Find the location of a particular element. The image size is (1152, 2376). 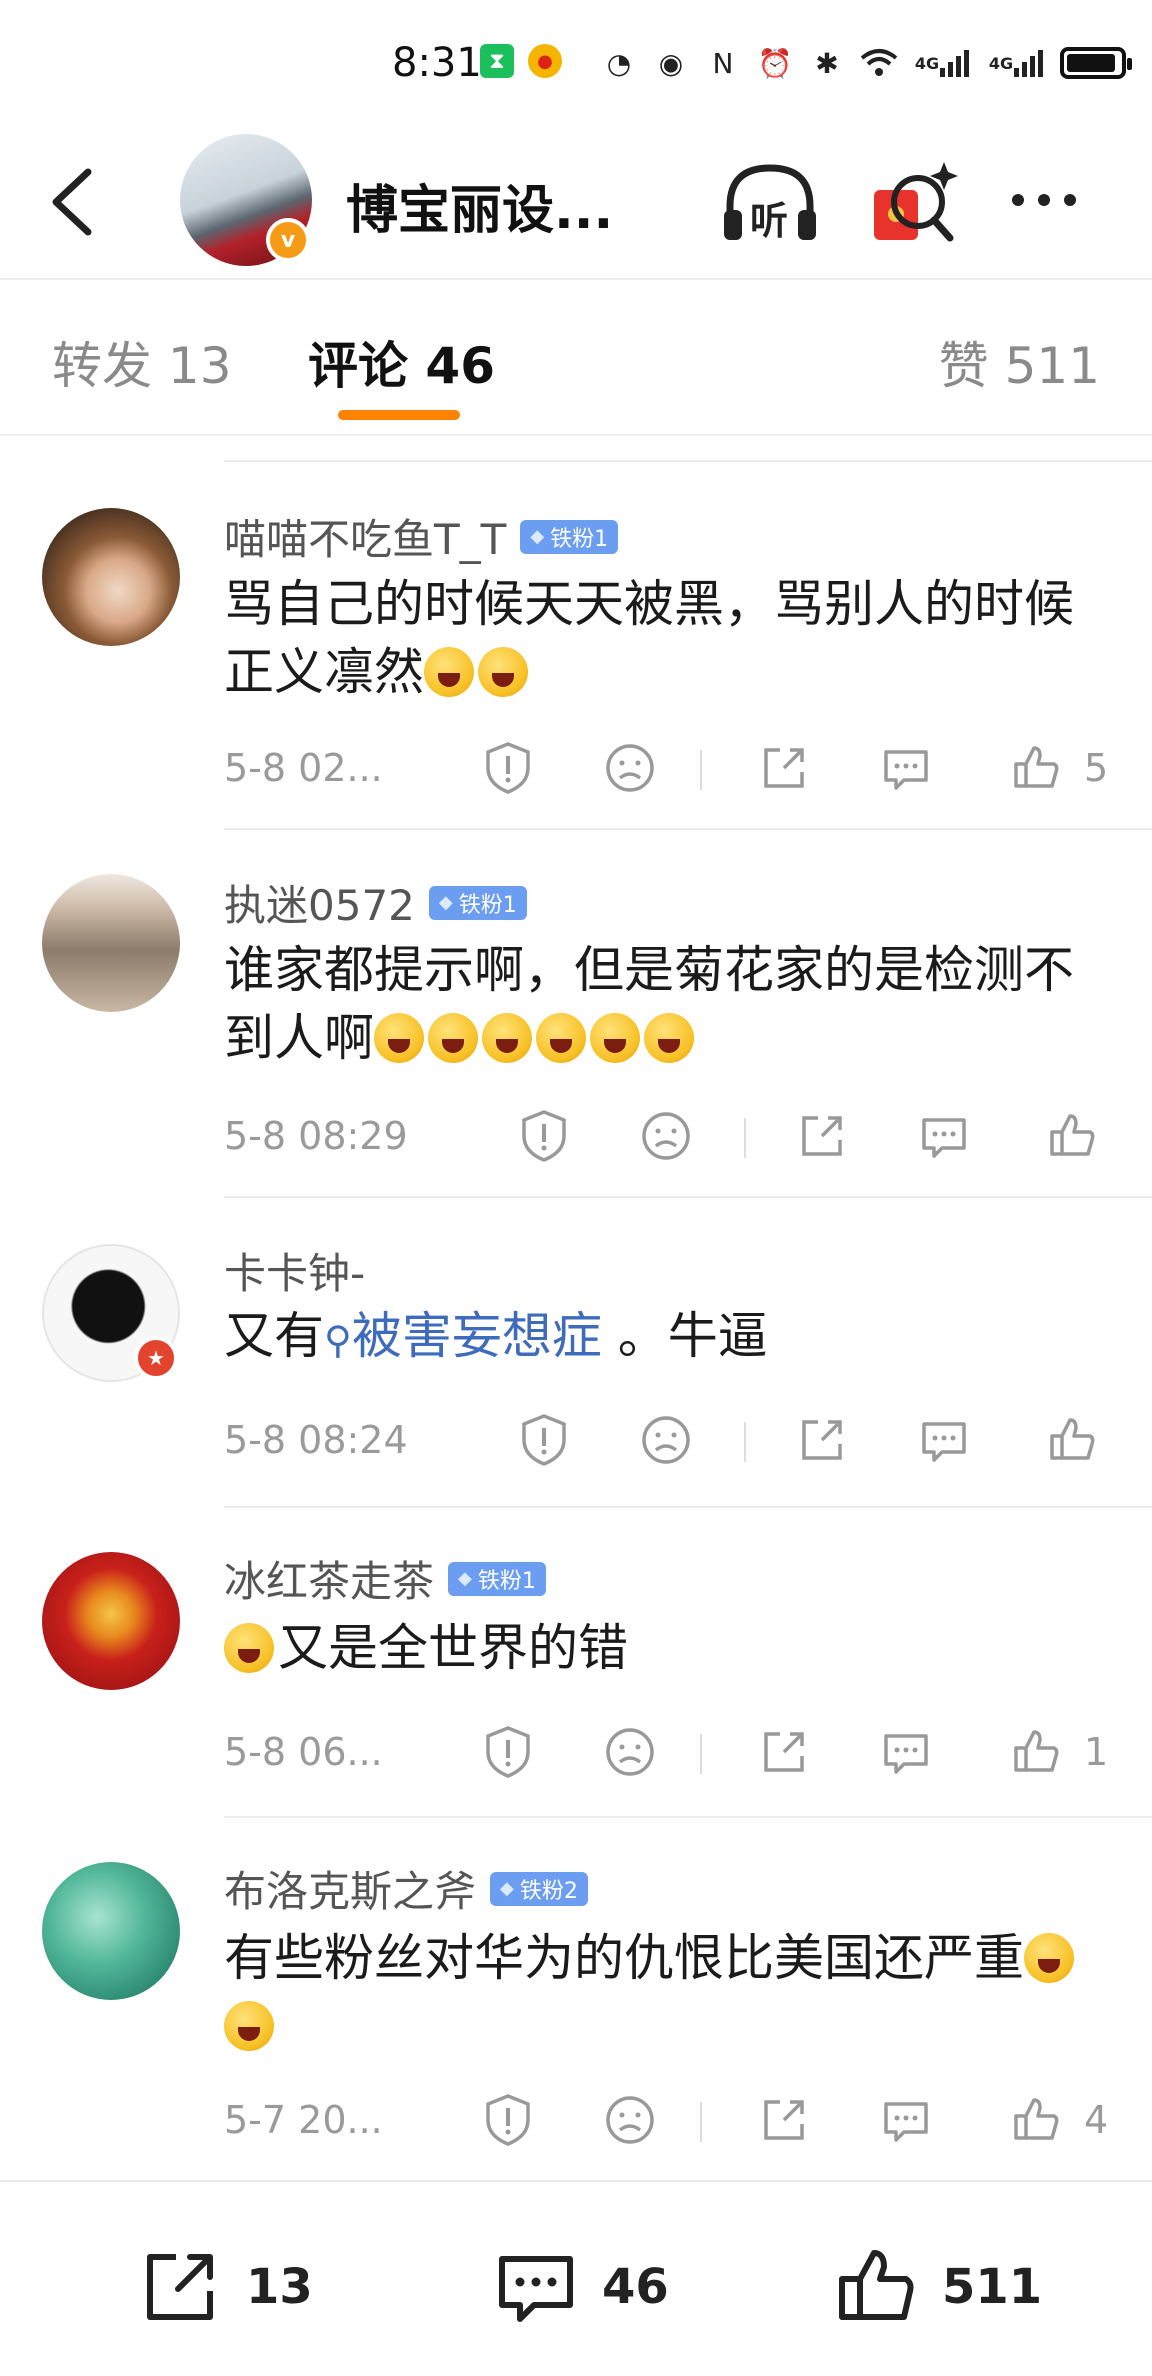

commenter-name-row: 冰红茶走茶 铁粉1 is located at coordinates (385, 1578).